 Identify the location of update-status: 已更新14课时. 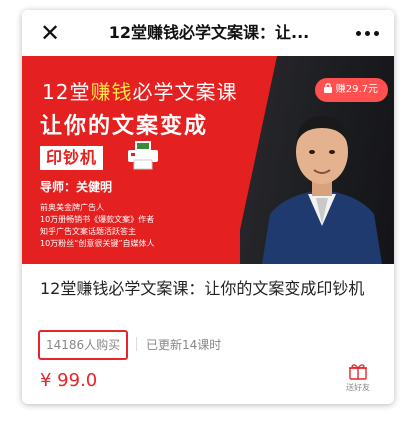
(184, 345).